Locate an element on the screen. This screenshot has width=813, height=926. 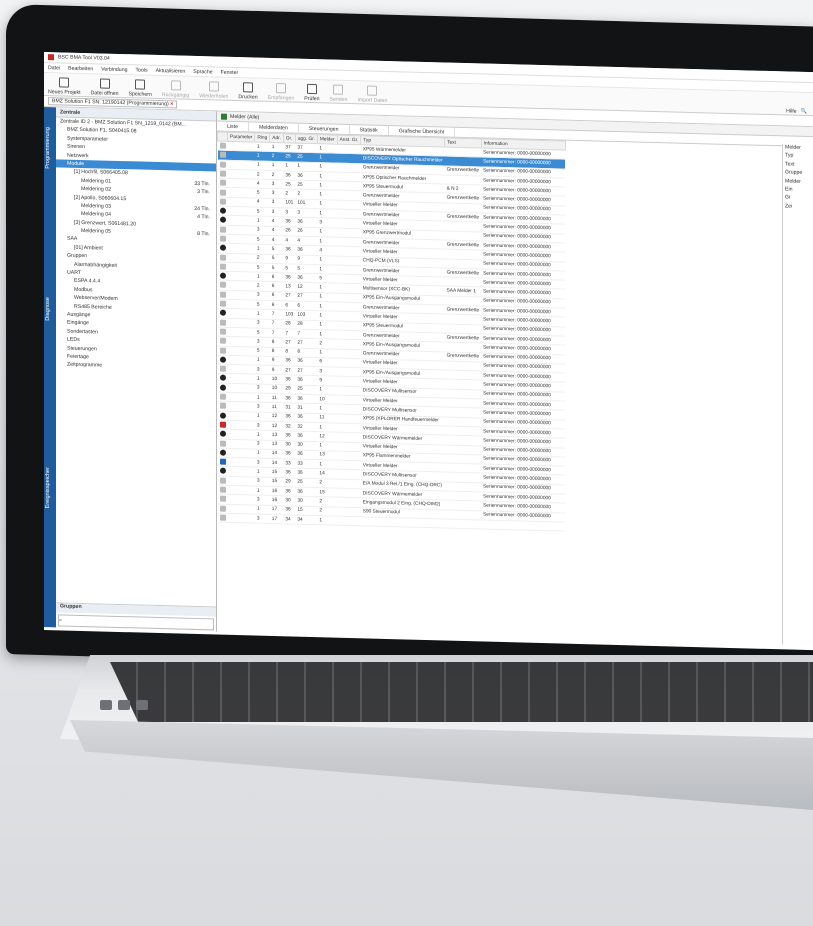
cell-adr: 6 is located at coordinates (276, 305).